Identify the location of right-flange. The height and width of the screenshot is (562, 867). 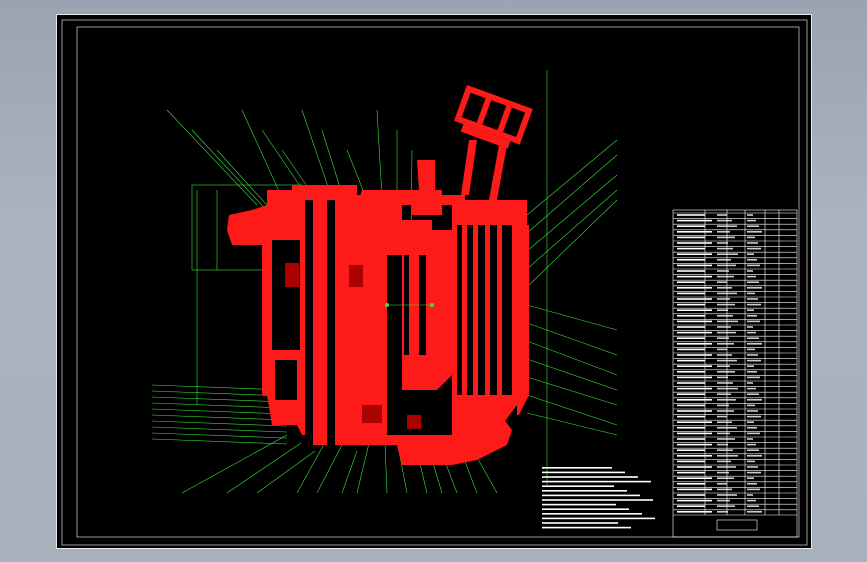
(523, 320).